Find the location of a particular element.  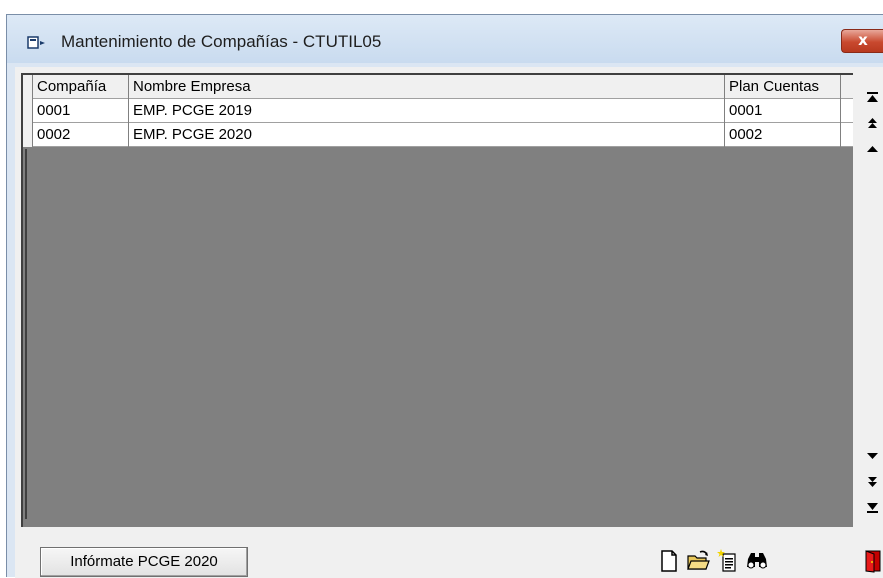

informate-pcge-button: Infórmate PCGE 2020 is located at coordinates (144, 562).